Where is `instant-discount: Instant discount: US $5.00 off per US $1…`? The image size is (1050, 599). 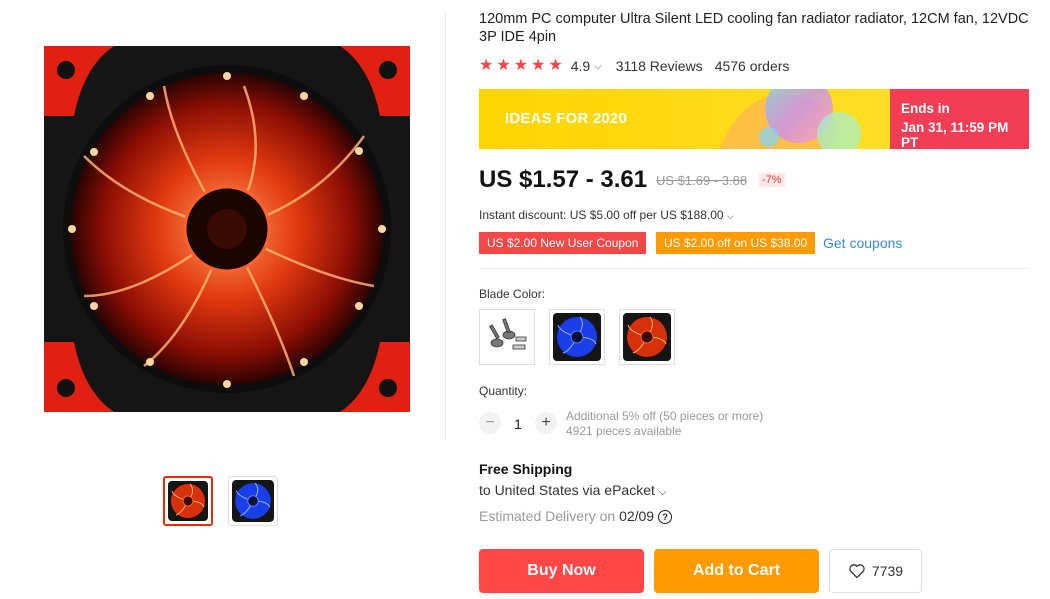
instant-discount: Instant discount: US $5.00 off per US $1… is located at coordinates (606, 215).